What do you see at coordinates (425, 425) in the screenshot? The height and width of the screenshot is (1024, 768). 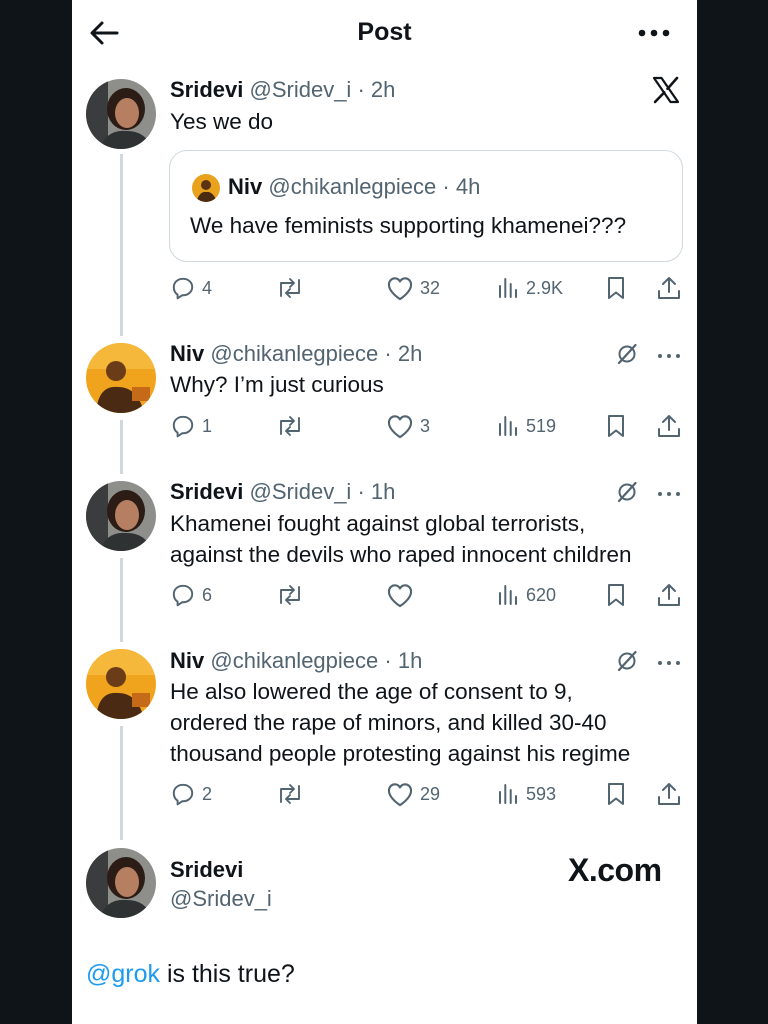 I see `like-count: 3` at bounding box center [425, 425].